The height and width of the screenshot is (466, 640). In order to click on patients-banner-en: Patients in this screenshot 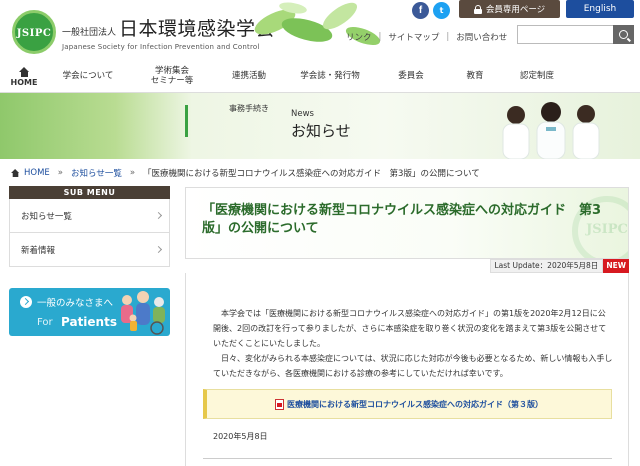, I will do `click(89, 322)`.